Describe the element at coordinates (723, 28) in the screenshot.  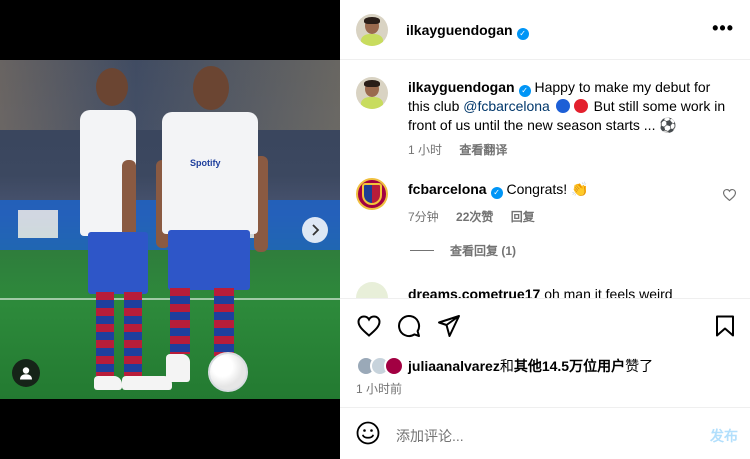
I see `more-horizontal-icon: •••` at that location.